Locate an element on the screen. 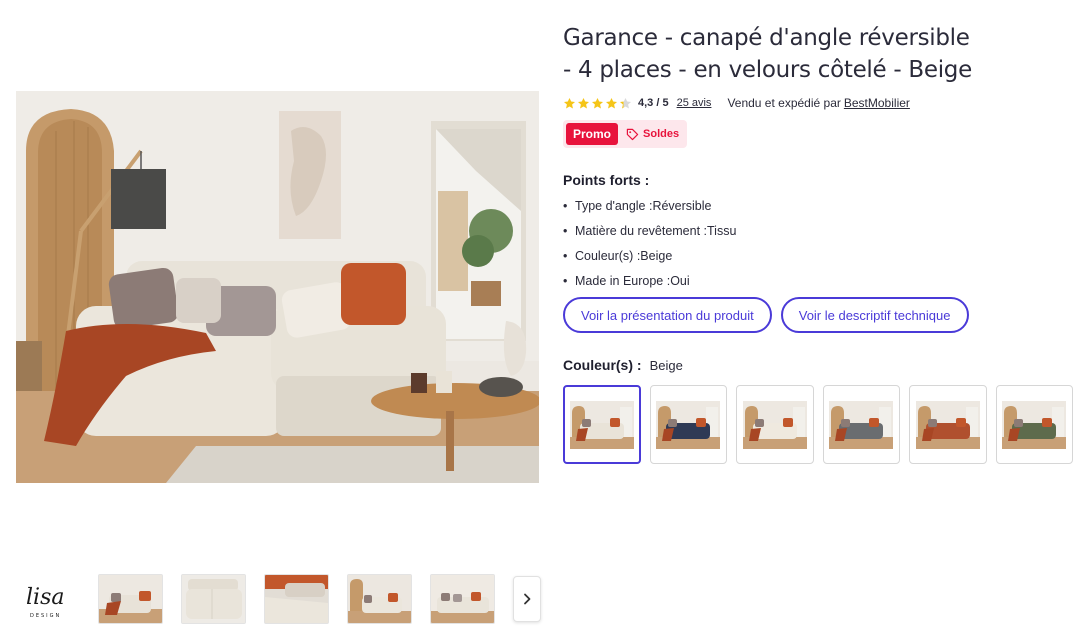 The width and height of the screenshot is (1080, 636). rating-stars is located at coordinates (597, 103).